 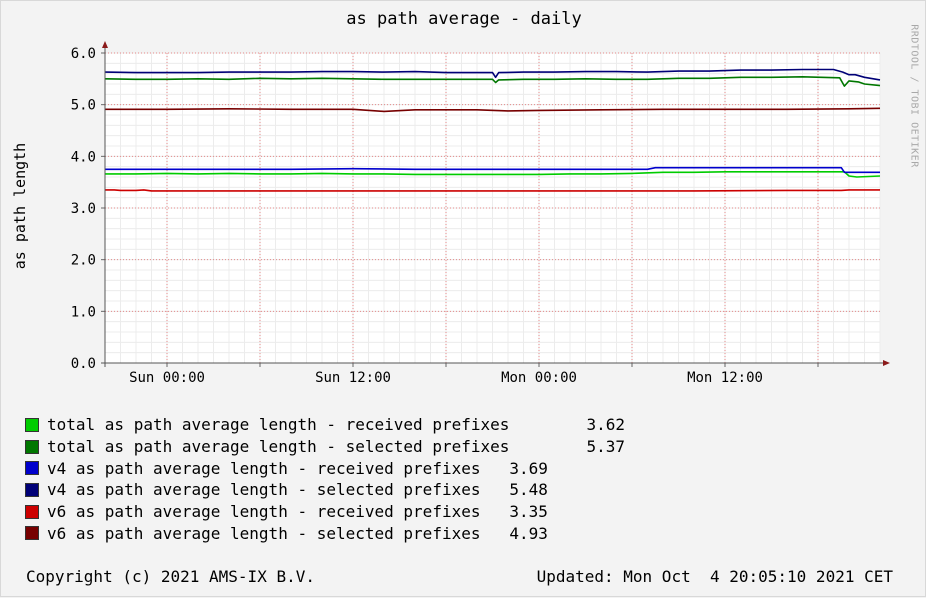 I want to click on x-tick-label: Mon 00:00, so click(x=539, y=378).